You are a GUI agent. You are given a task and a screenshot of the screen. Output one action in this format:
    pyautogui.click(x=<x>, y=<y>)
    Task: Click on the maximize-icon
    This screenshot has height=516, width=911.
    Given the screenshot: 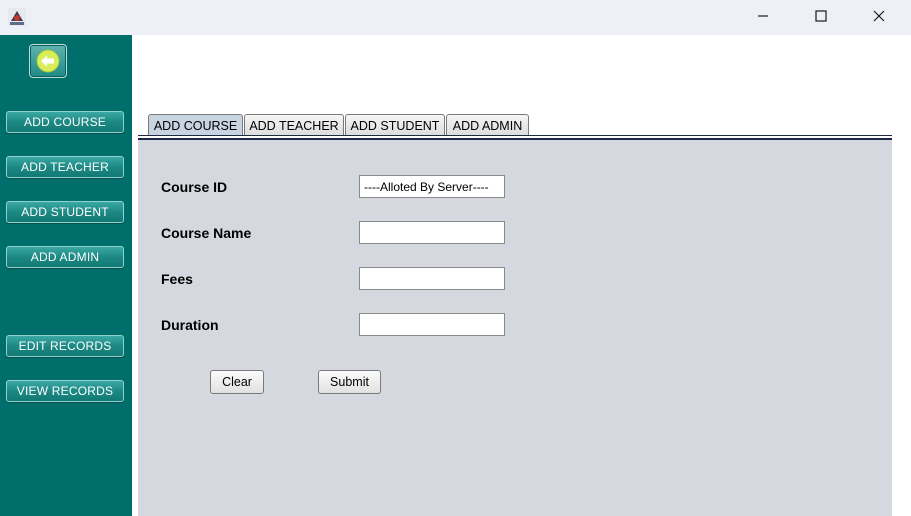 What is the action you would take?
    pyautogui.click(x=821, y=16)
    